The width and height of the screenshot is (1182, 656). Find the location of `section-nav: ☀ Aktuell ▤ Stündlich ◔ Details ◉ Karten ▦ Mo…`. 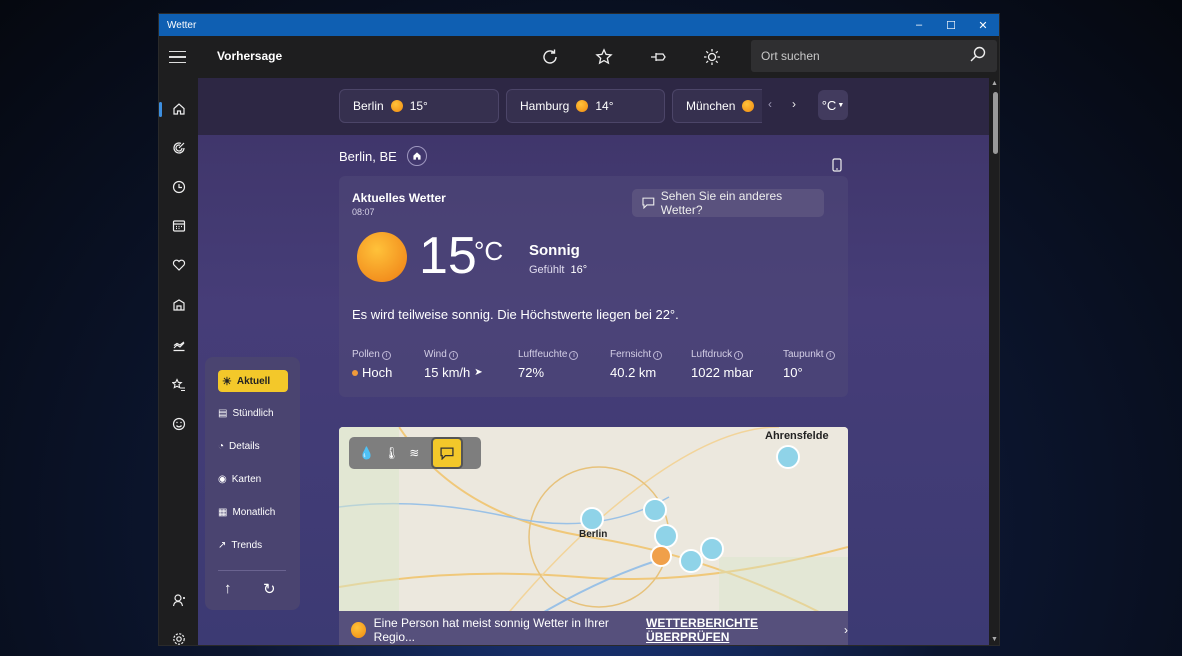

section-nav: ☀ Aktuell ▤ Stündlich ◔ Details ◉ Karten ▦ Mo… is located at coordinates (252, 483).